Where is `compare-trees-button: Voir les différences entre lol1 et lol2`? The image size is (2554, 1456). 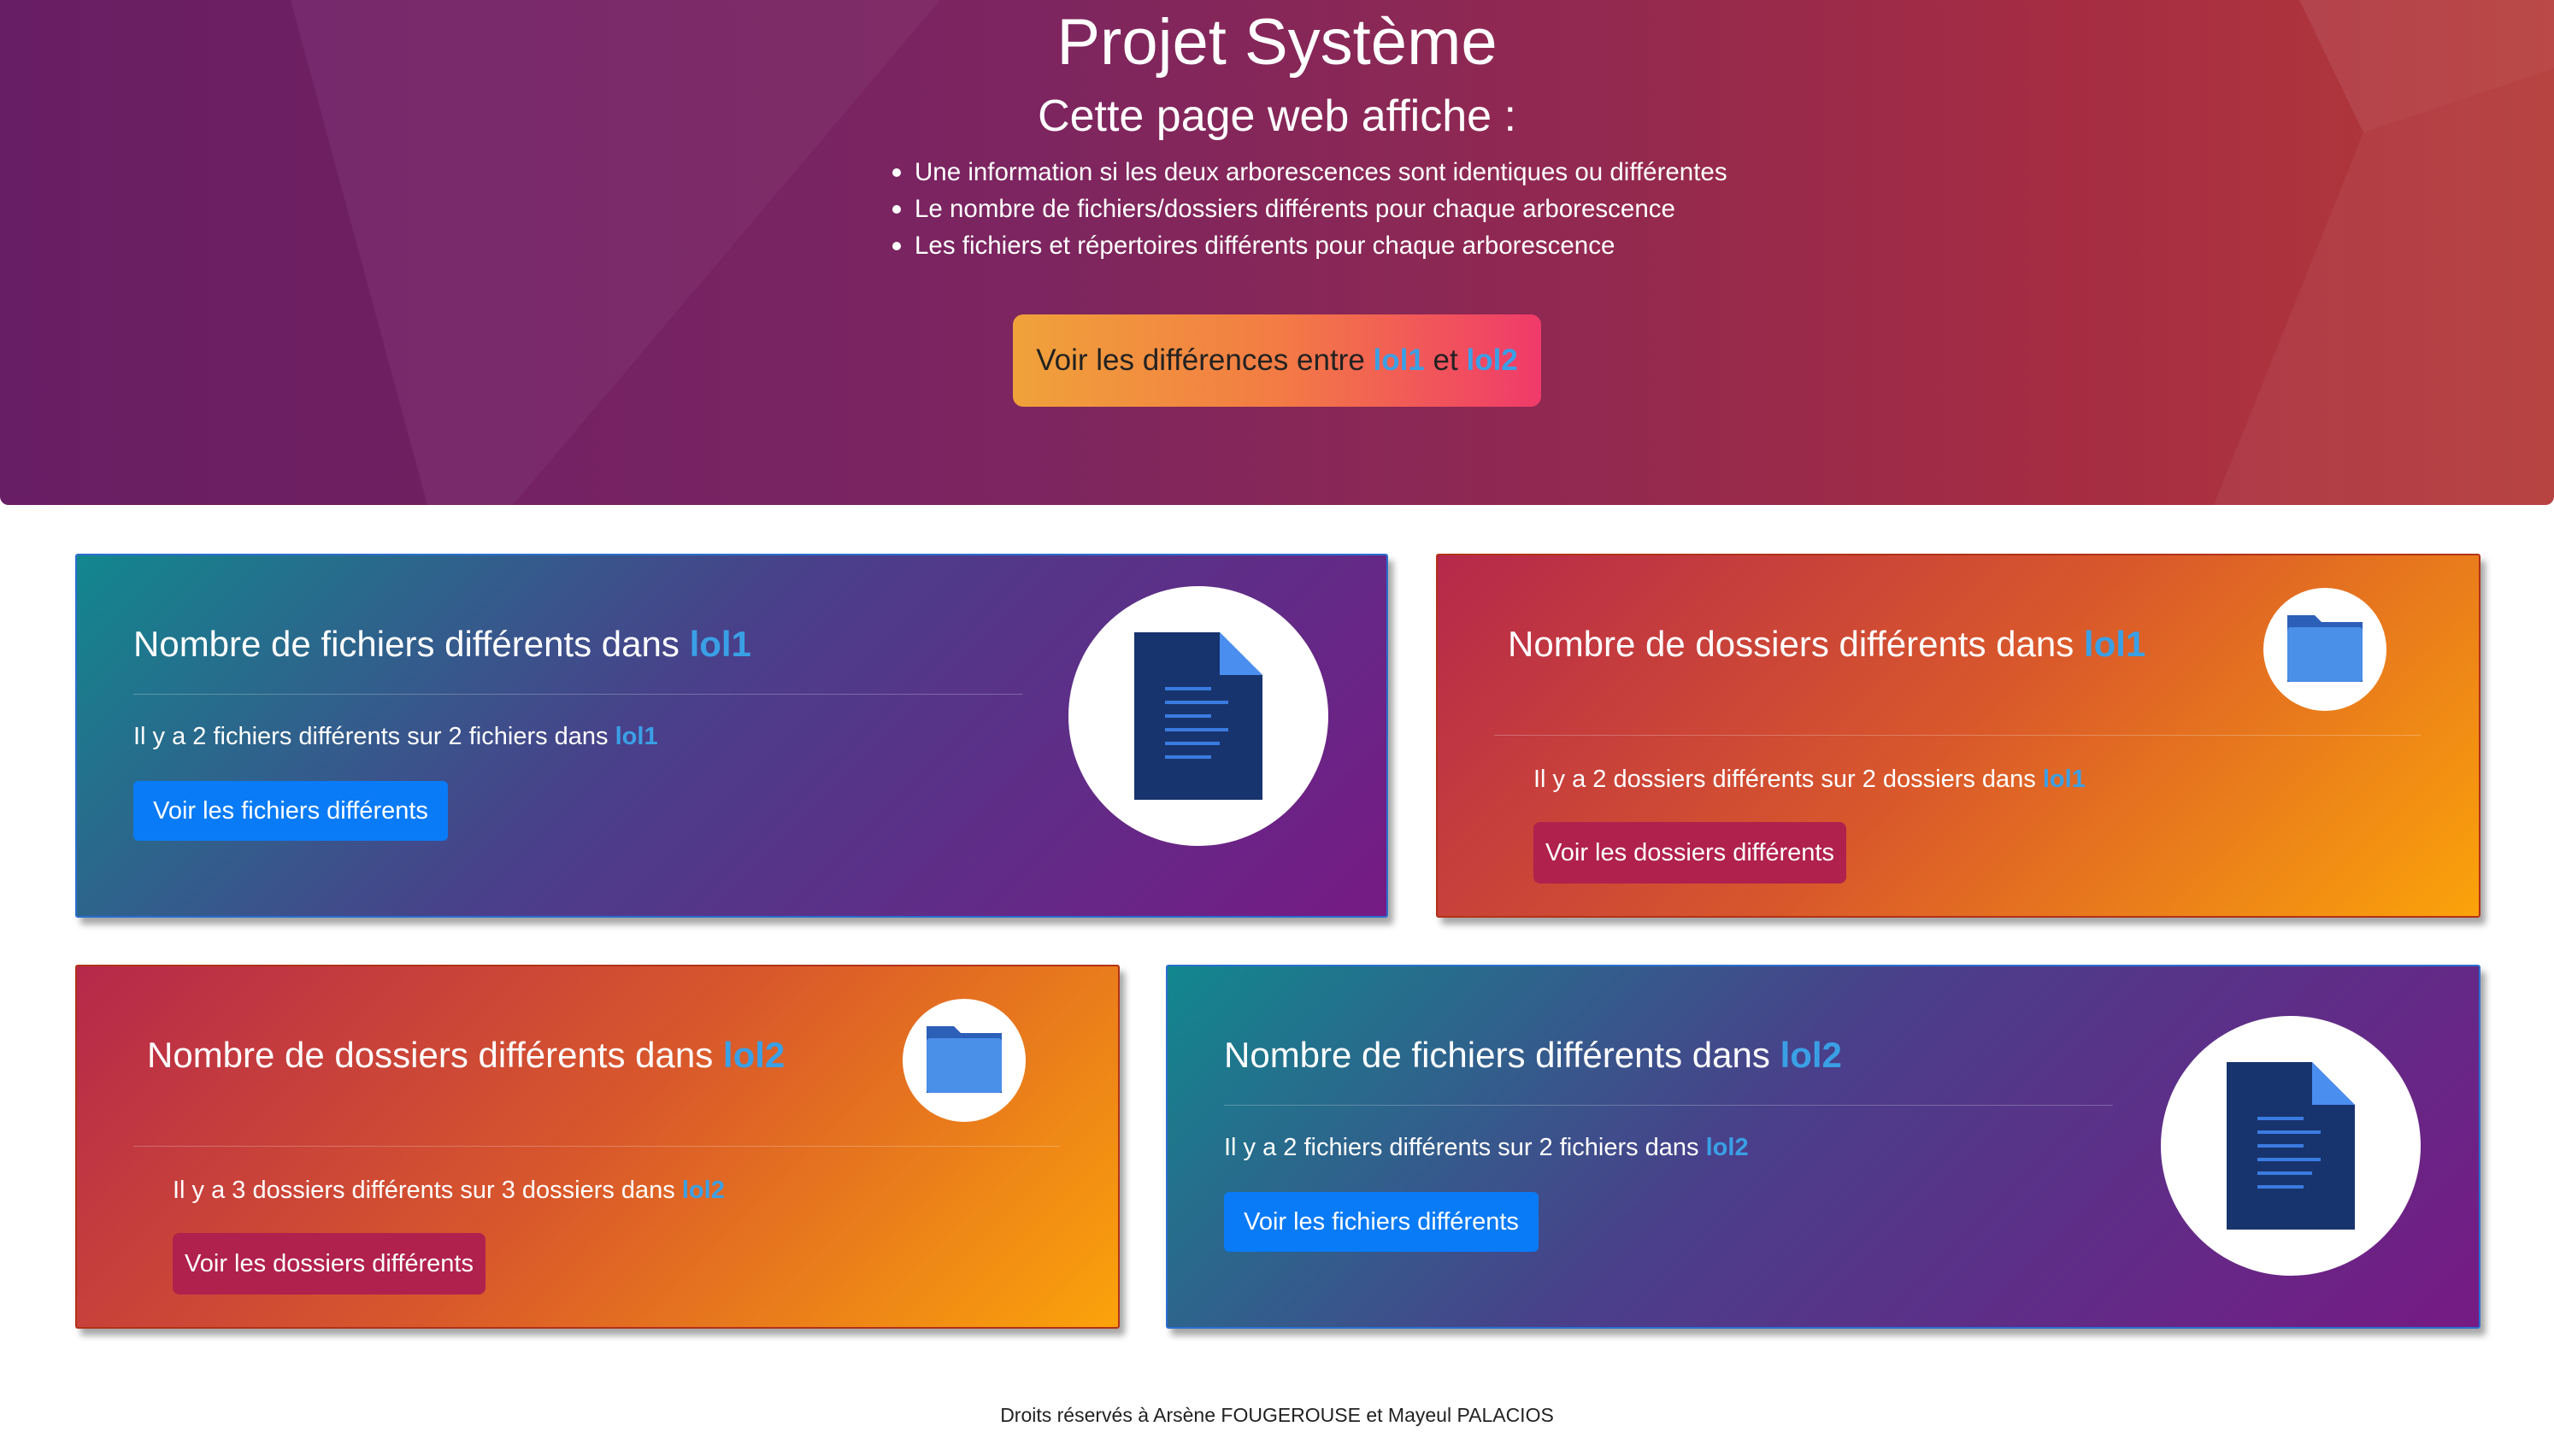
compare-trees-button: Voir les différences entre lol1 et lol2 is located at coordinates (1277, 361).